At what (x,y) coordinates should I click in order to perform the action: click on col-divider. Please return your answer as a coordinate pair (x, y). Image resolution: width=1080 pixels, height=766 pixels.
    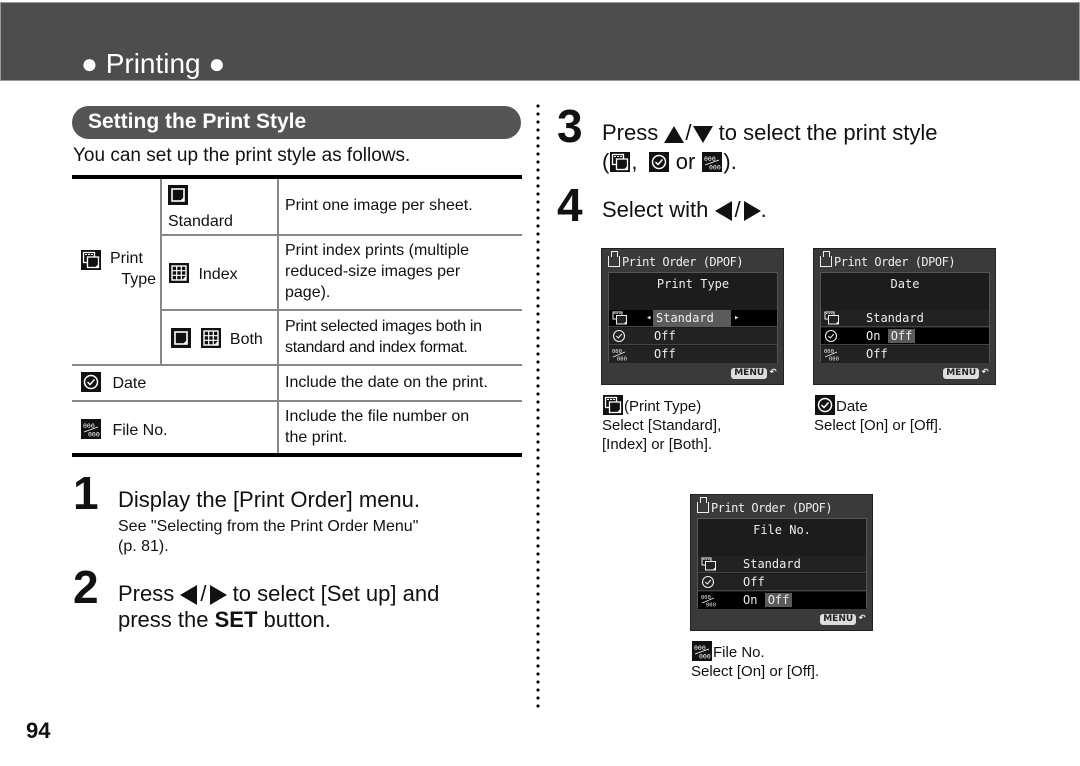
    Looking at the image, I should click on (161, 272).